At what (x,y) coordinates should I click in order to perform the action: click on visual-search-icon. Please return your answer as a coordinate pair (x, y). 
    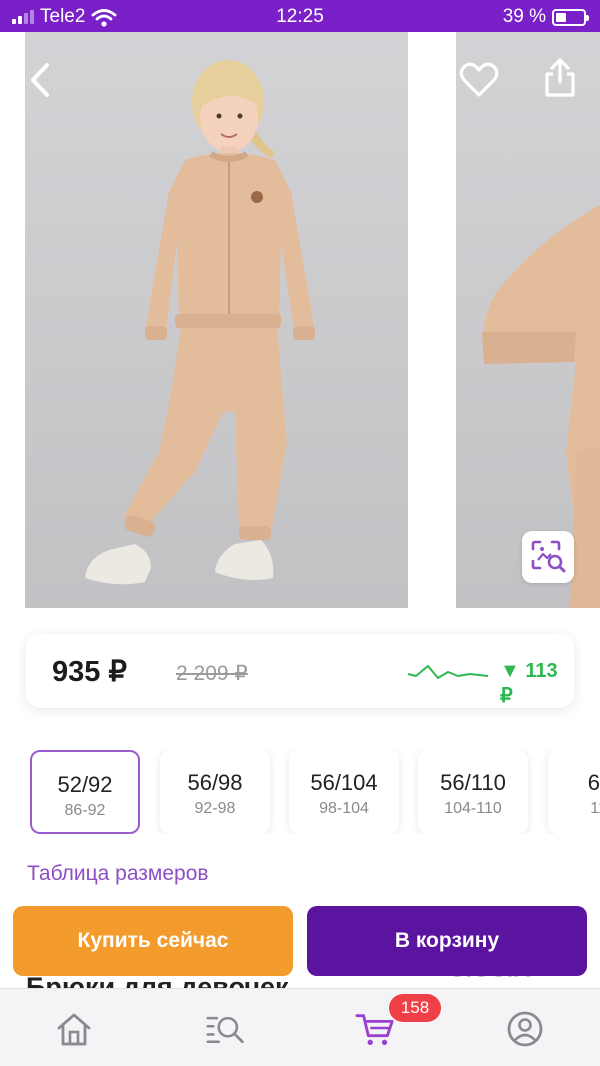
    Looking at the image, I should click on (548, 556).